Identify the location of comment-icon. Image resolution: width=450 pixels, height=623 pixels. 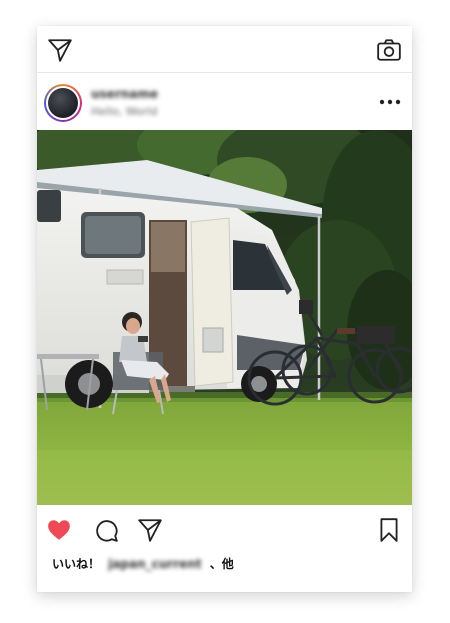
(106, 530).